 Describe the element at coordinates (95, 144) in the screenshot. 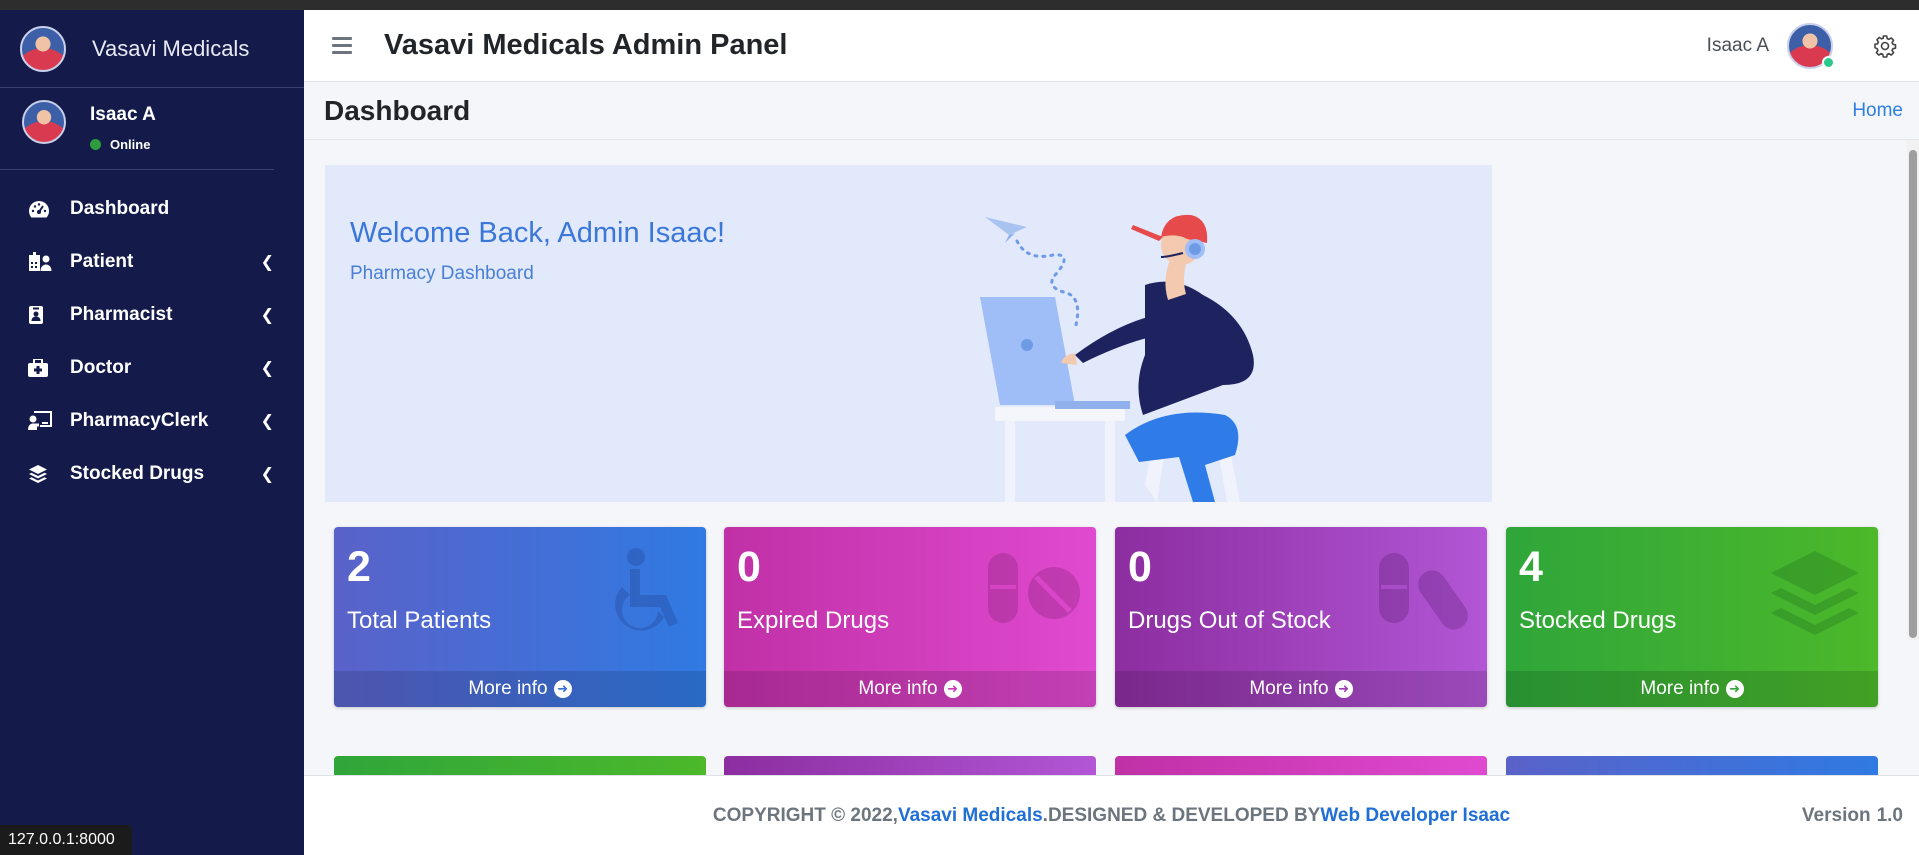

I see `online-dot-icon` at that location.